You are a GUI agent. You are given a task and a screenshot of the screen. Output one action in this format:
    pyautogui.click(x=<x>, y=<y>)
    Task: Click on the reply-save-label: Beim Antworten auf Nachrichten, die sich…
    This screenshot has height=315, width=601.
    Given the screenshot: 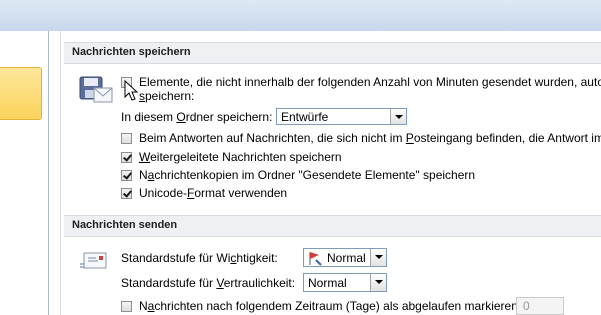 What is the action you would take?
    pyautogui.click(x=370, y=138)
    